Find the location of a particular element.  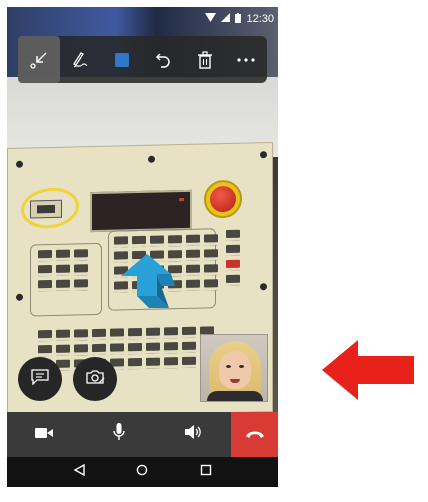

pen-button is located at coordinates (81, 59).